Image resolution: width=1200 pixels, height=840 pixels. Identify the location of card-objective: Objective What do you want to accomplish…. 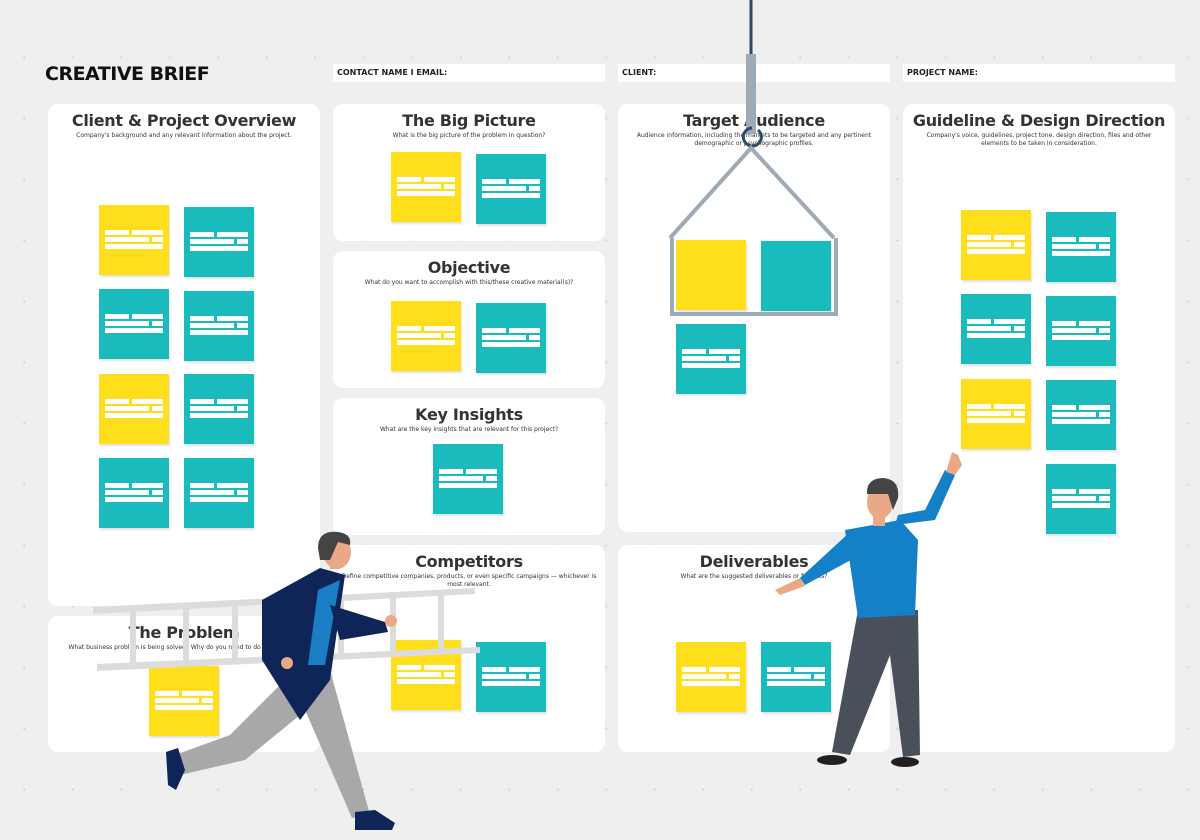
(469, 319).